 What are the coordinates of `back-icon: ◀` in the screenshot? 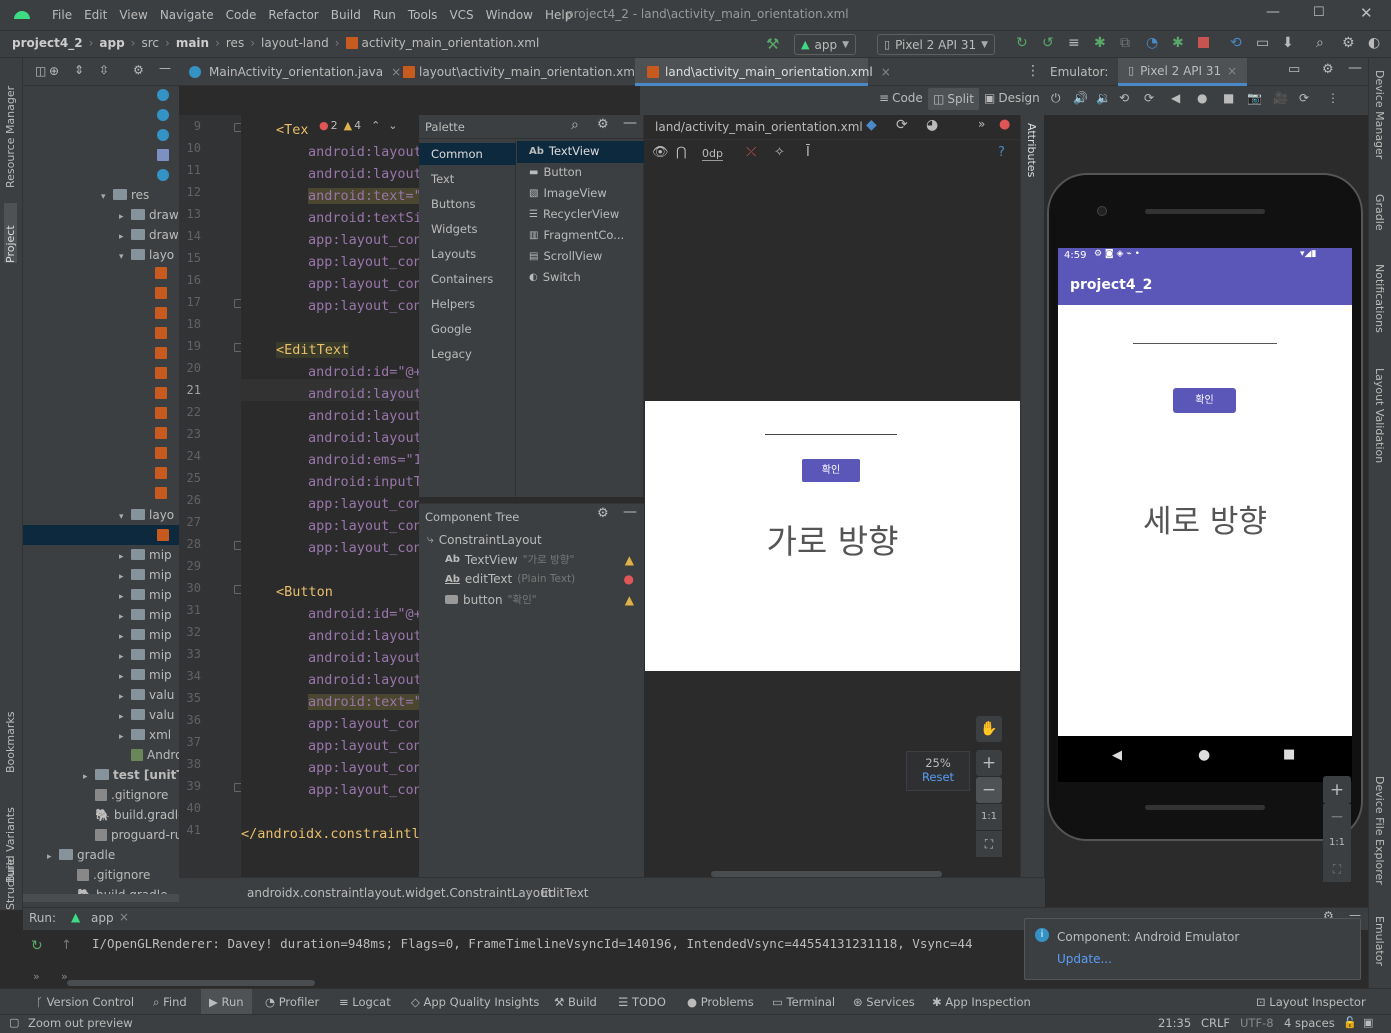 It's located at (1117, 755).